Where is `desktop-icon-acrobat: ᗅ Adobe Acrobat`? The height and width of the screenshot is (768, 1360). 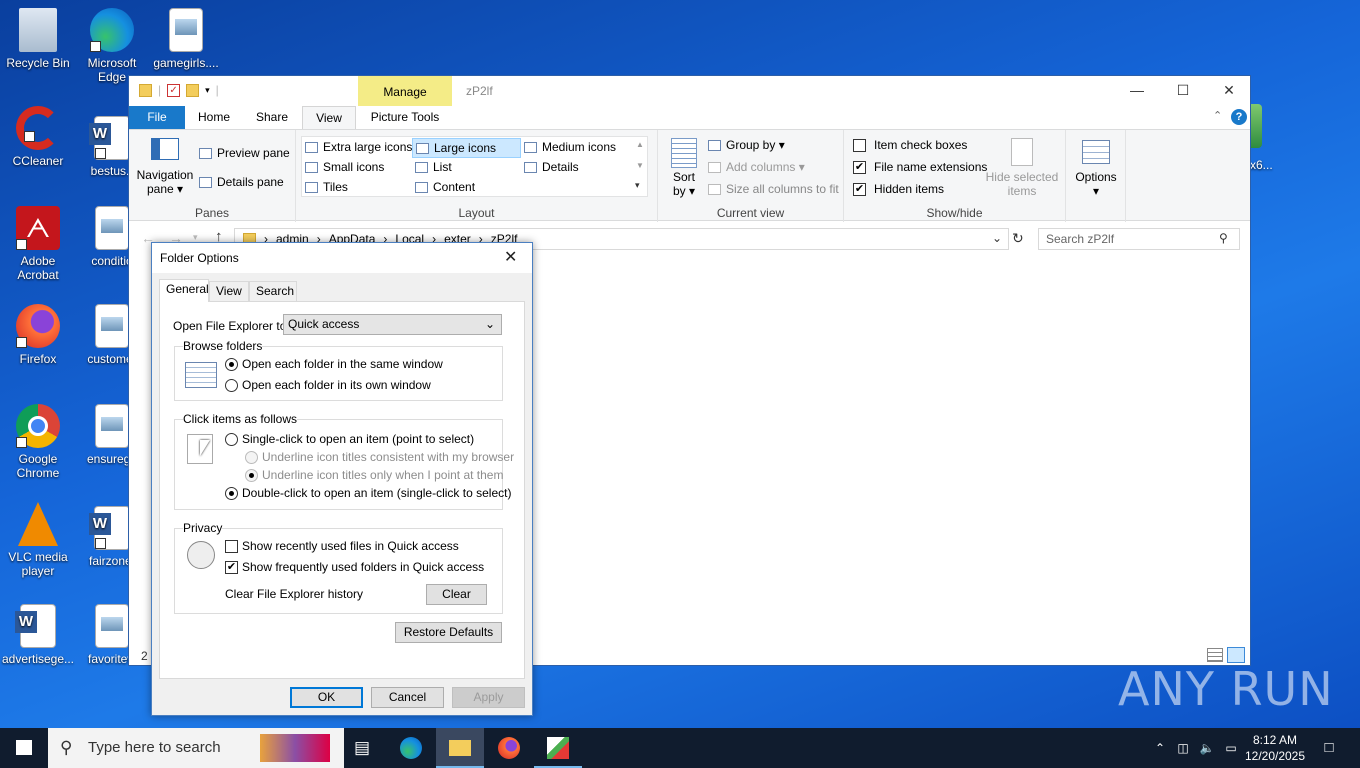
desktop-icon-acrobat: ᗅ Adobe Acrobat is located at coordinates (38, 244).